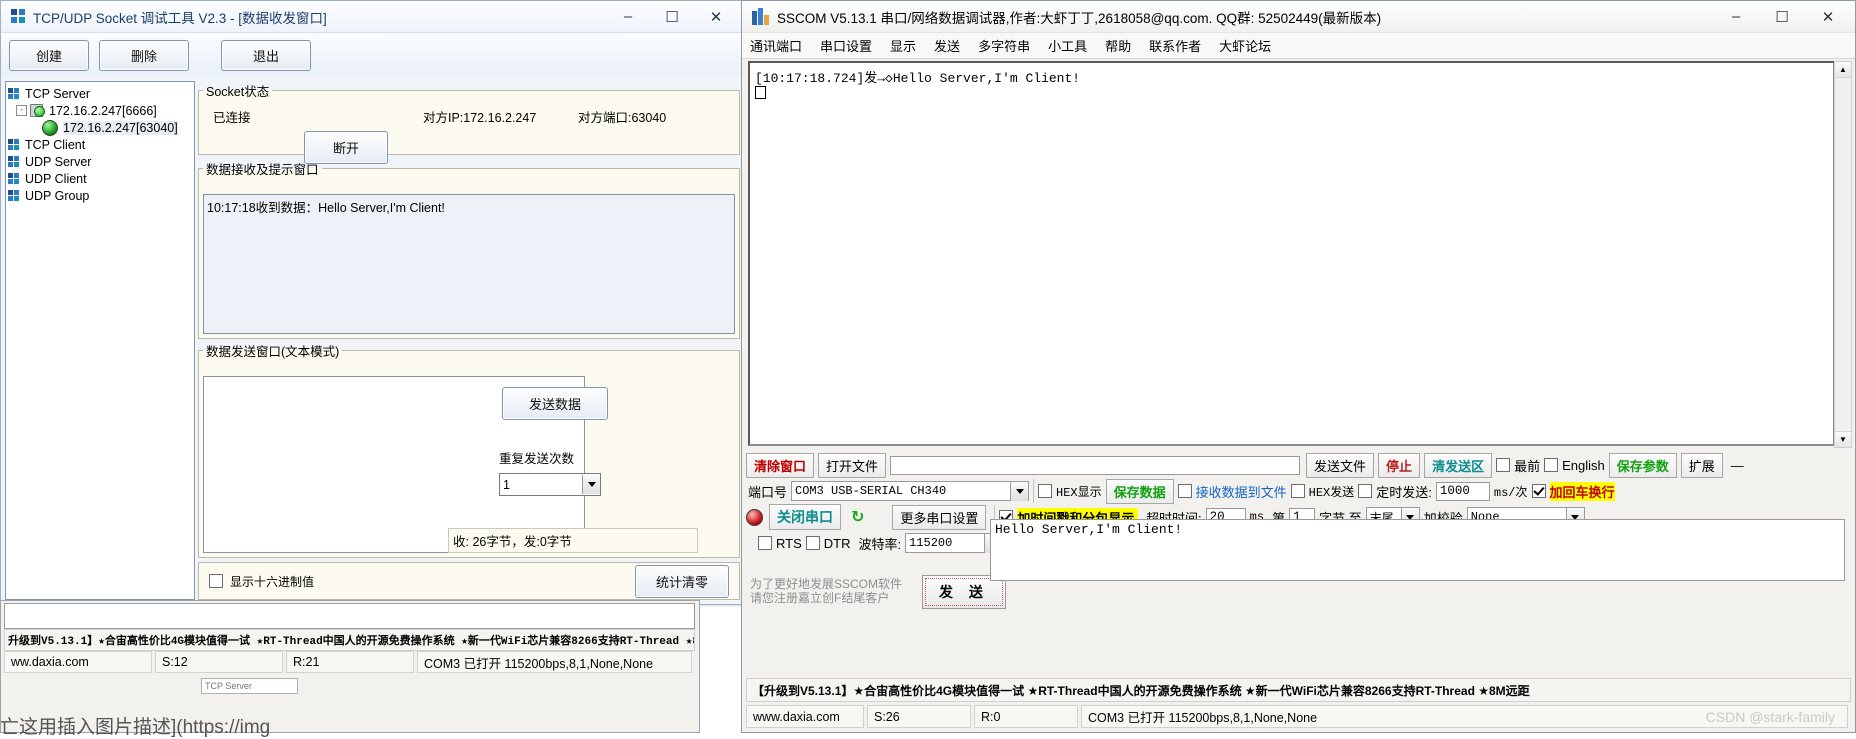 This screenshot has height=739, width=1856. What do you see at coordinates (1139, 491) in the screenshot?
I see `save-data-button: 保存数据` at bounding box center [1139, 491].